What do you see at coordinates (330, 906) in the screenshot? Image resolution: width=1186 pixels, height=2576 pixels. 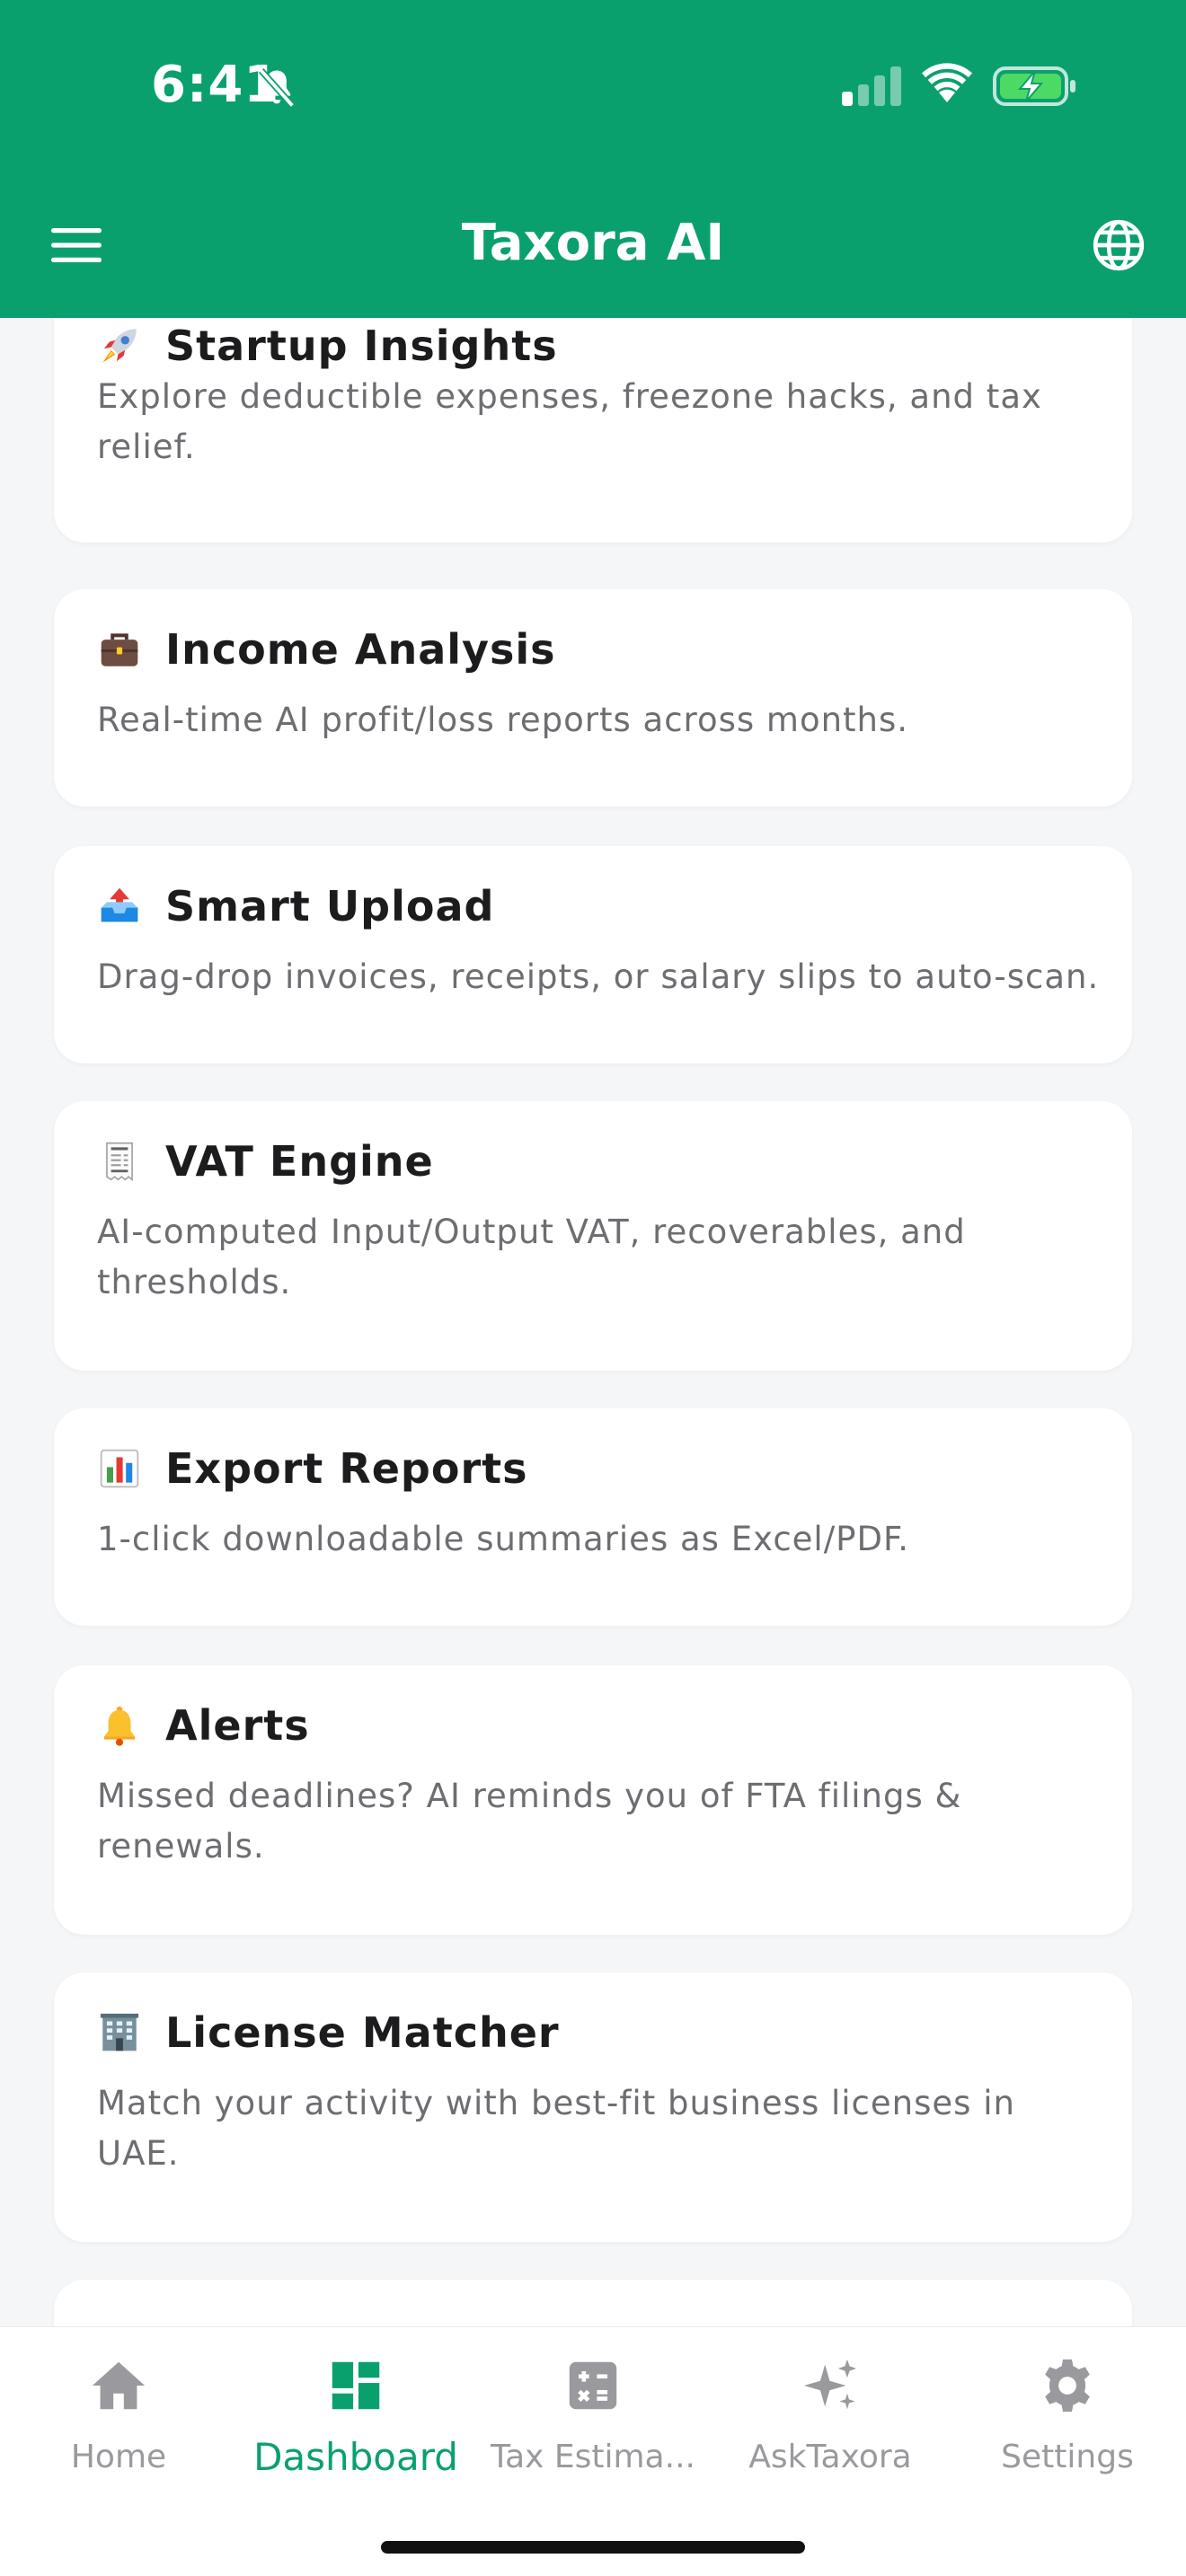 I see `card-title: Smart Upload` at bounding box center [330, 906].